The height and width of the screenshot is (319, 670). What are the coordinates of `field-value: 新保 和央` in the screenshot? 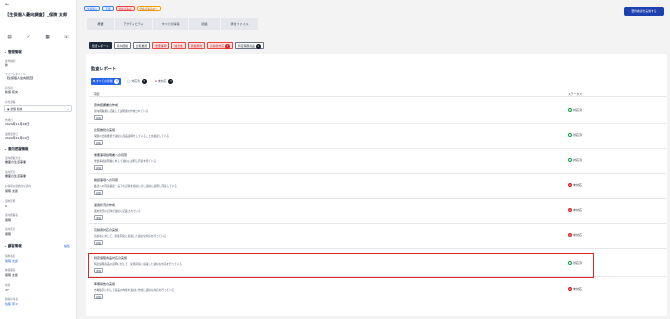 It's located at (11, 92).